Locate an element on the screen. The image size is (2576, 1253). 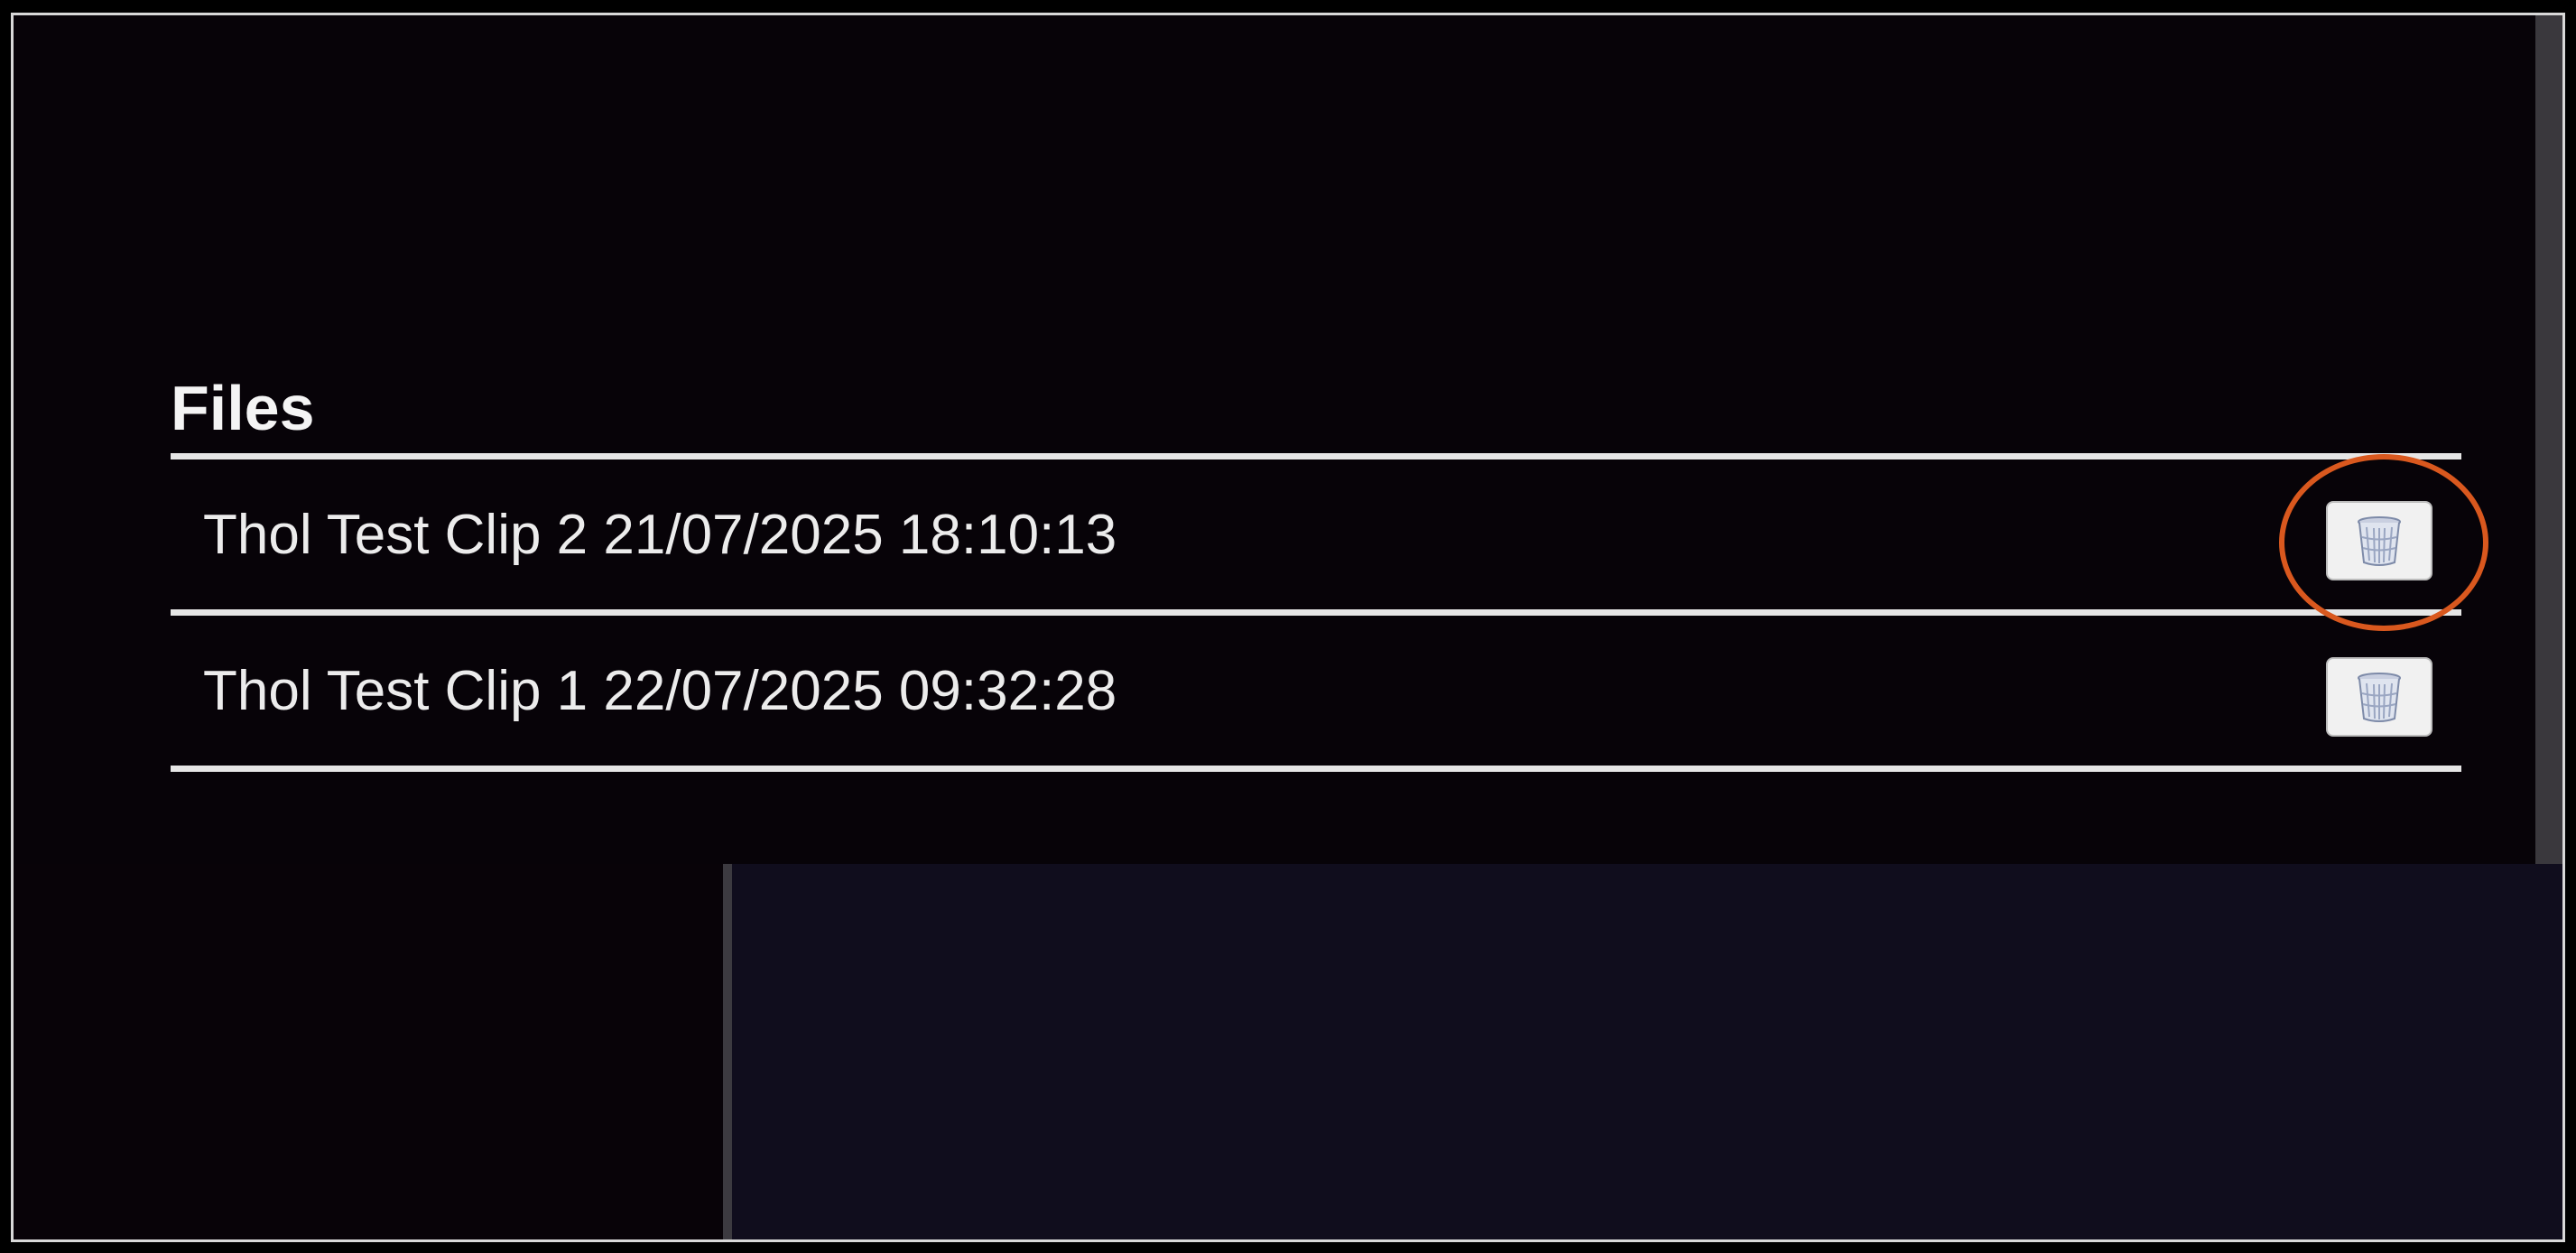
panel-resize-handle is located at coordinates (727, 1052).